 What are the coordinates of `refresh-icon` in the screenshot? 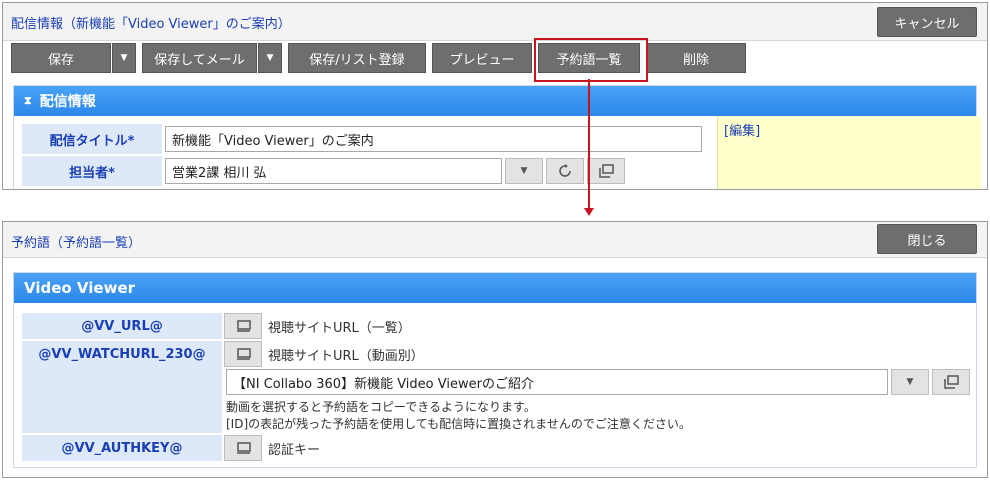 It's located at (565, 170).